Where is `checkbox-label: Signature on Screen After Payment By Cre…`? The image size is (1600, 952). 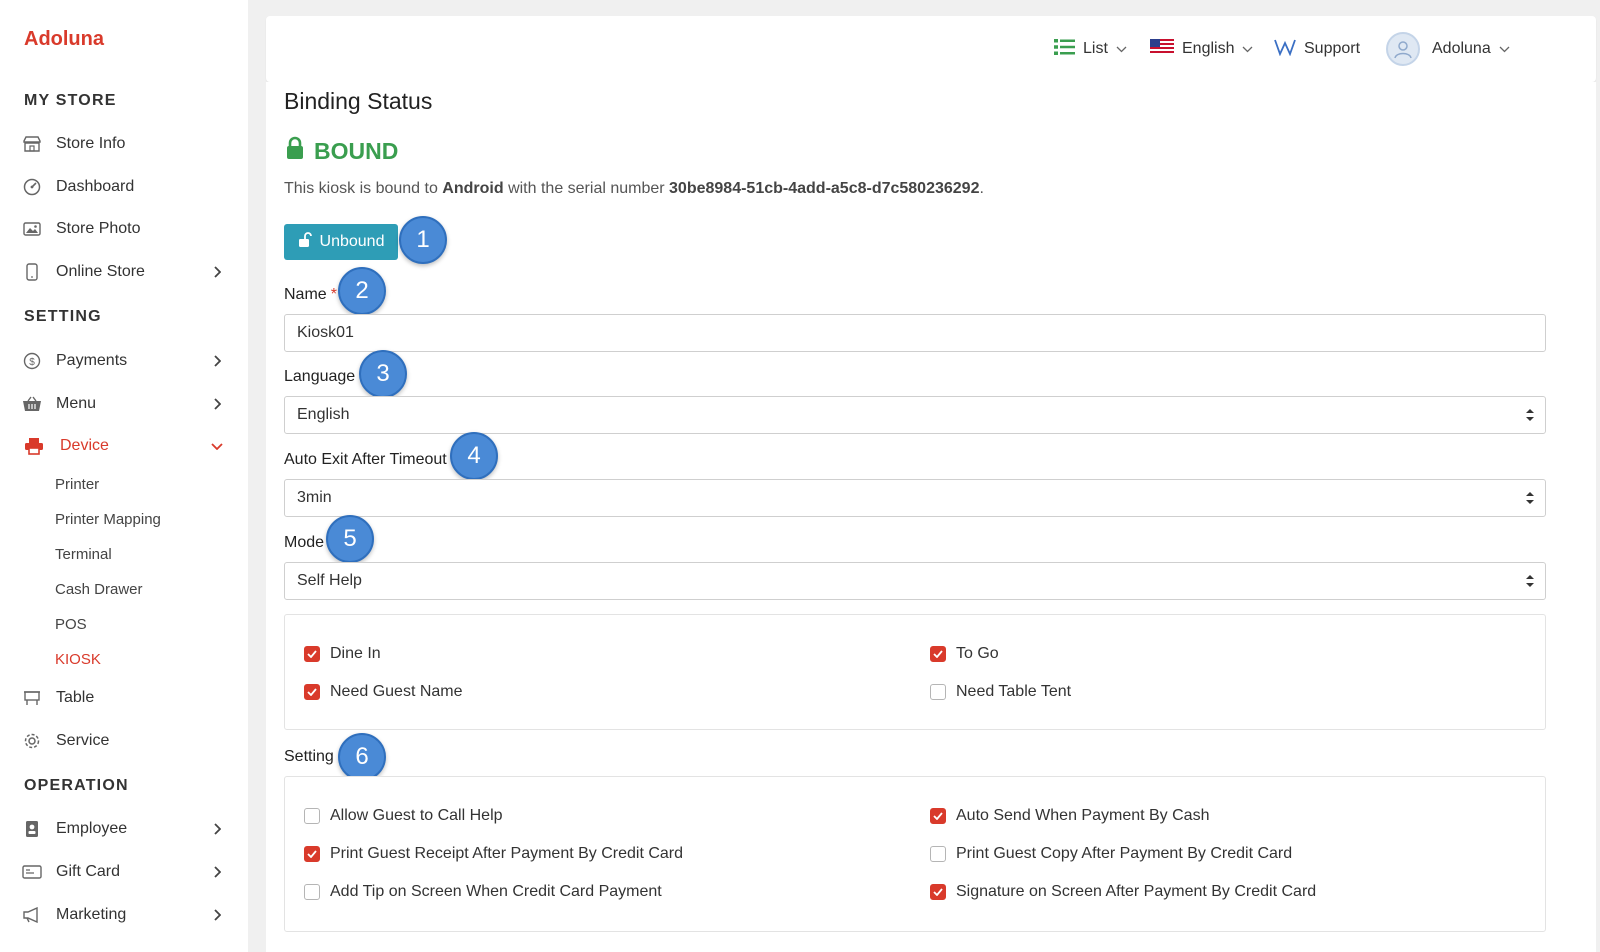 checkbox-label: Signature on Screen After Payment By Cre… is located at coordinates (1136, 891).